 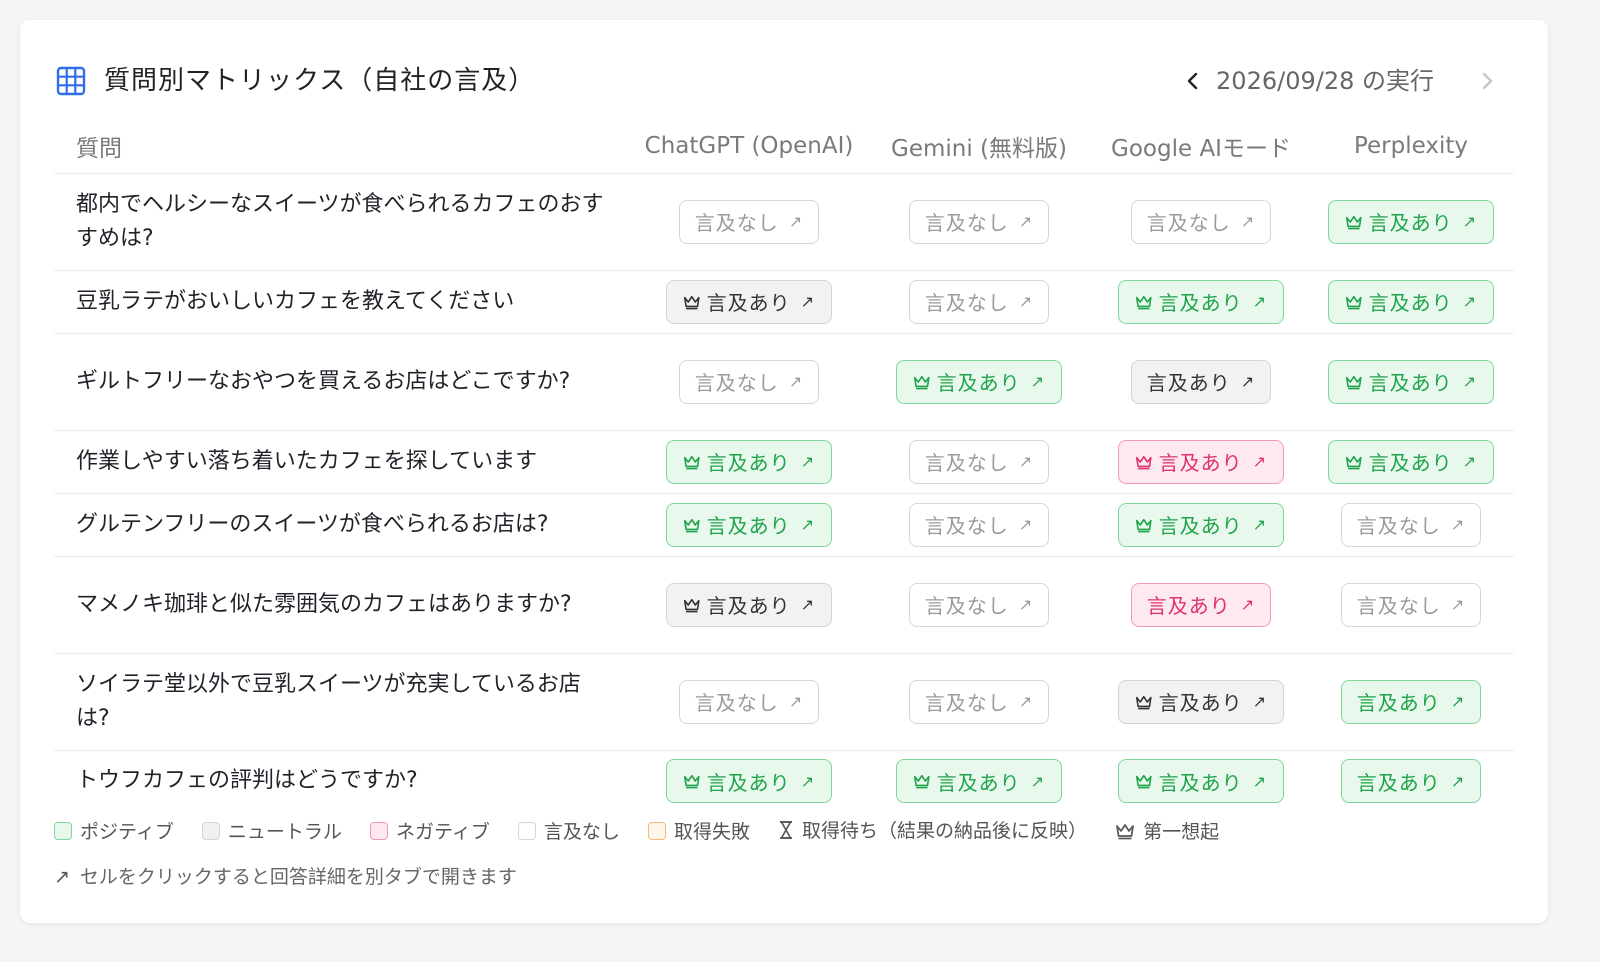 What do you see at coordinates (979, 147) in the screenshot?
I see `column-header-engine: Gemini (無料版)` at bounding box center [979, 147].